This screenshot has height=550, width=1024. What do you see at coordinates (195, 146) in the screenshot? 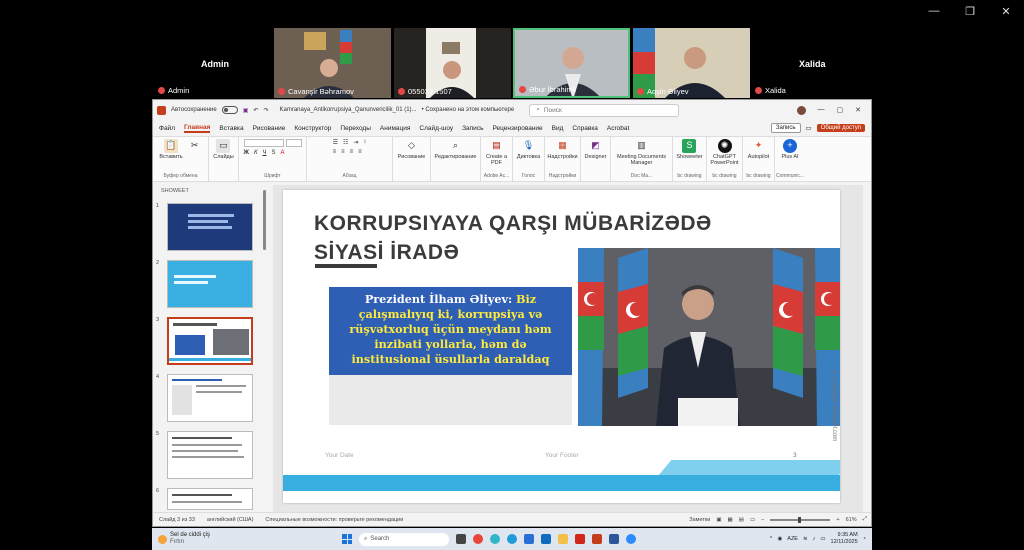
I see `cut-button: ✂` at bounding box center [195, 146].